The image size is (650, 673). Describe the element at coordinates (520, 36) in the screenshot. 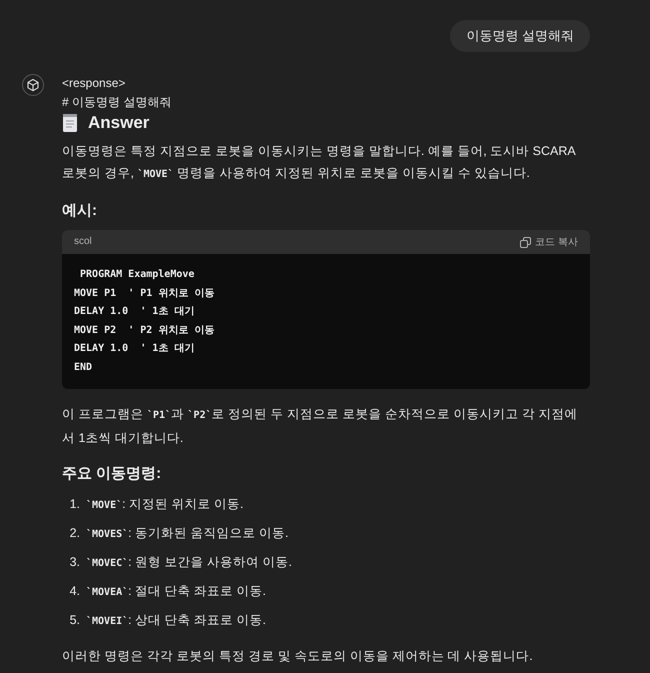

I see `user-message: 이동명령 설명해줘` at that location.